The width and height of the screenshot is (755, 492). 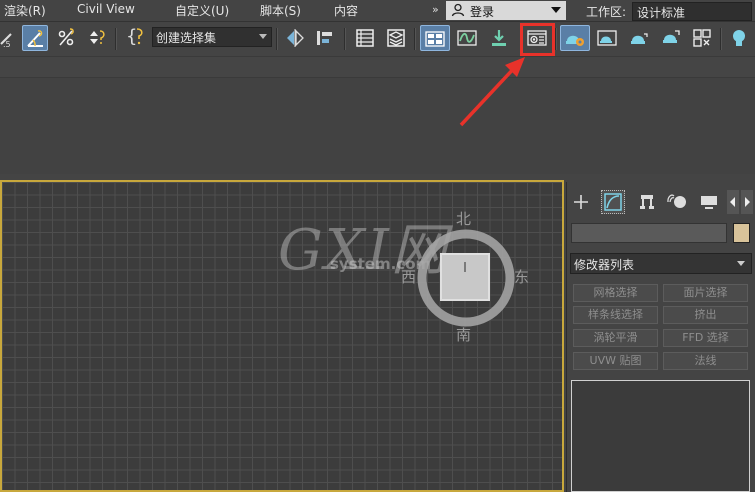 I want to click on render-production-icon, so click(x=607, y=38).